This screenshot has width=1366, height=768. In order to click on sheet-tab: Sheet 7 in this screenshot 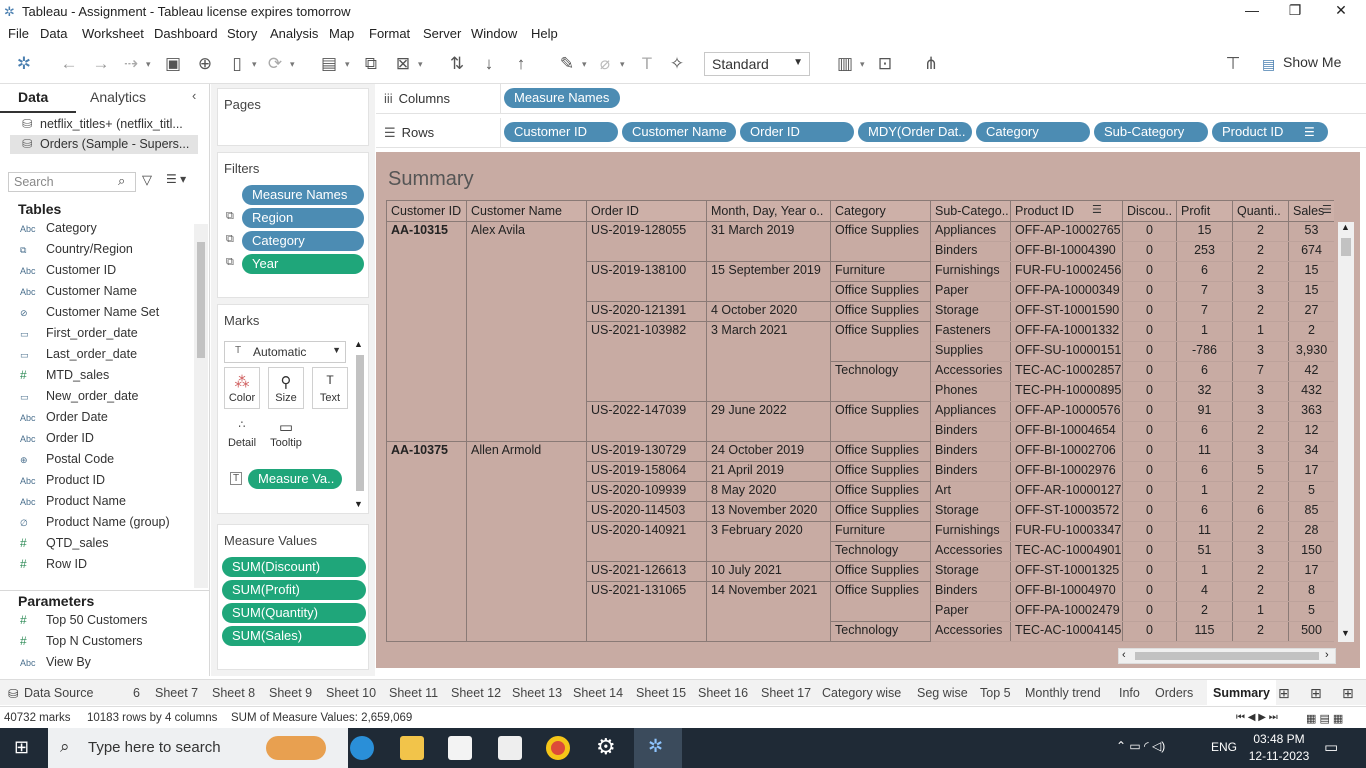, I will do `click(176, 693)`.